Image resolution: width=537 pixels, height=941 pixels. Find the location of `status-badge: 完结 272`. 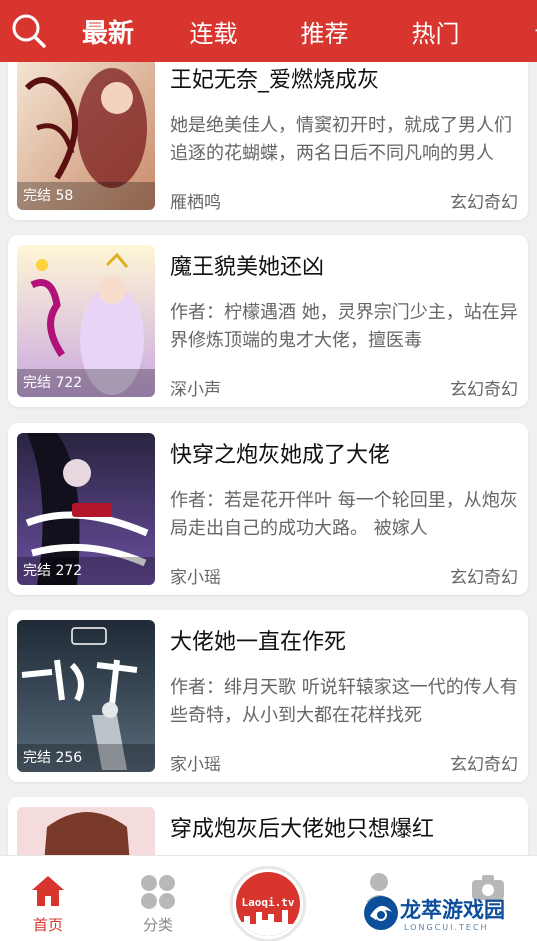

status-badge: 完结 272 is located at coordinates (86, 571).